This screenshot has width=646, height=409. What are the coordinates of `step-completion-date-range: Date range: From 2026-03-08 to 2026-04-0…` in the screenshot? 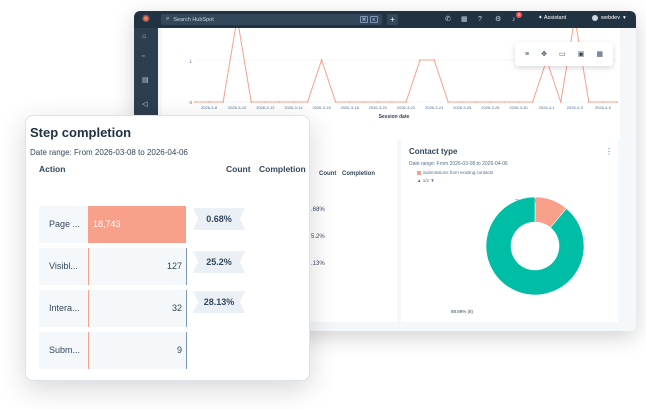 It's located at (109, 152).